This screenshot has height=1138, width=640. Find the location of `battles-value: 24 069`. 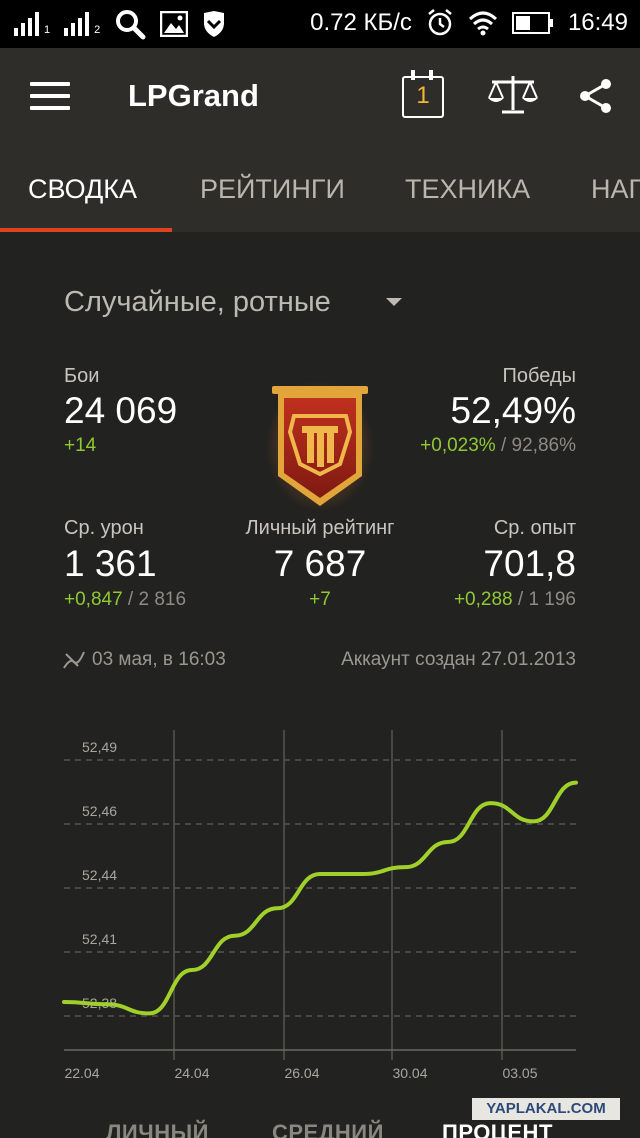

battles-value: 24 069 is located at coordinates (121, 410).